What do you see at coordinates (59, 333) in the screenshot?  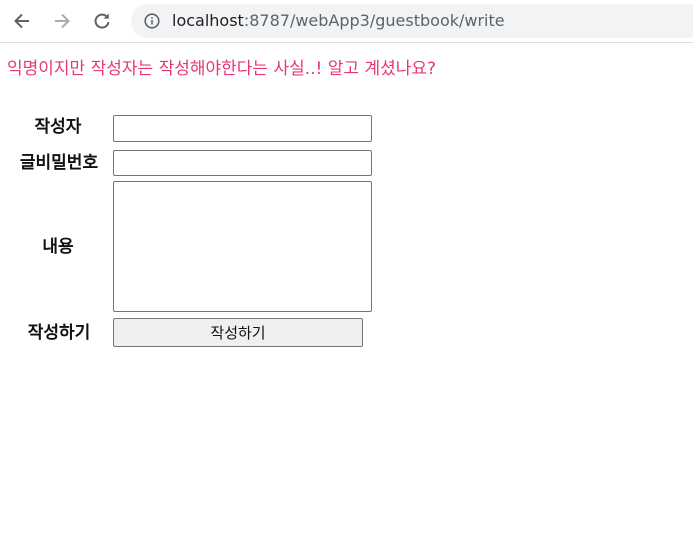 I see `submit-row-label: 작성하기` at bounding box center [59, 333].